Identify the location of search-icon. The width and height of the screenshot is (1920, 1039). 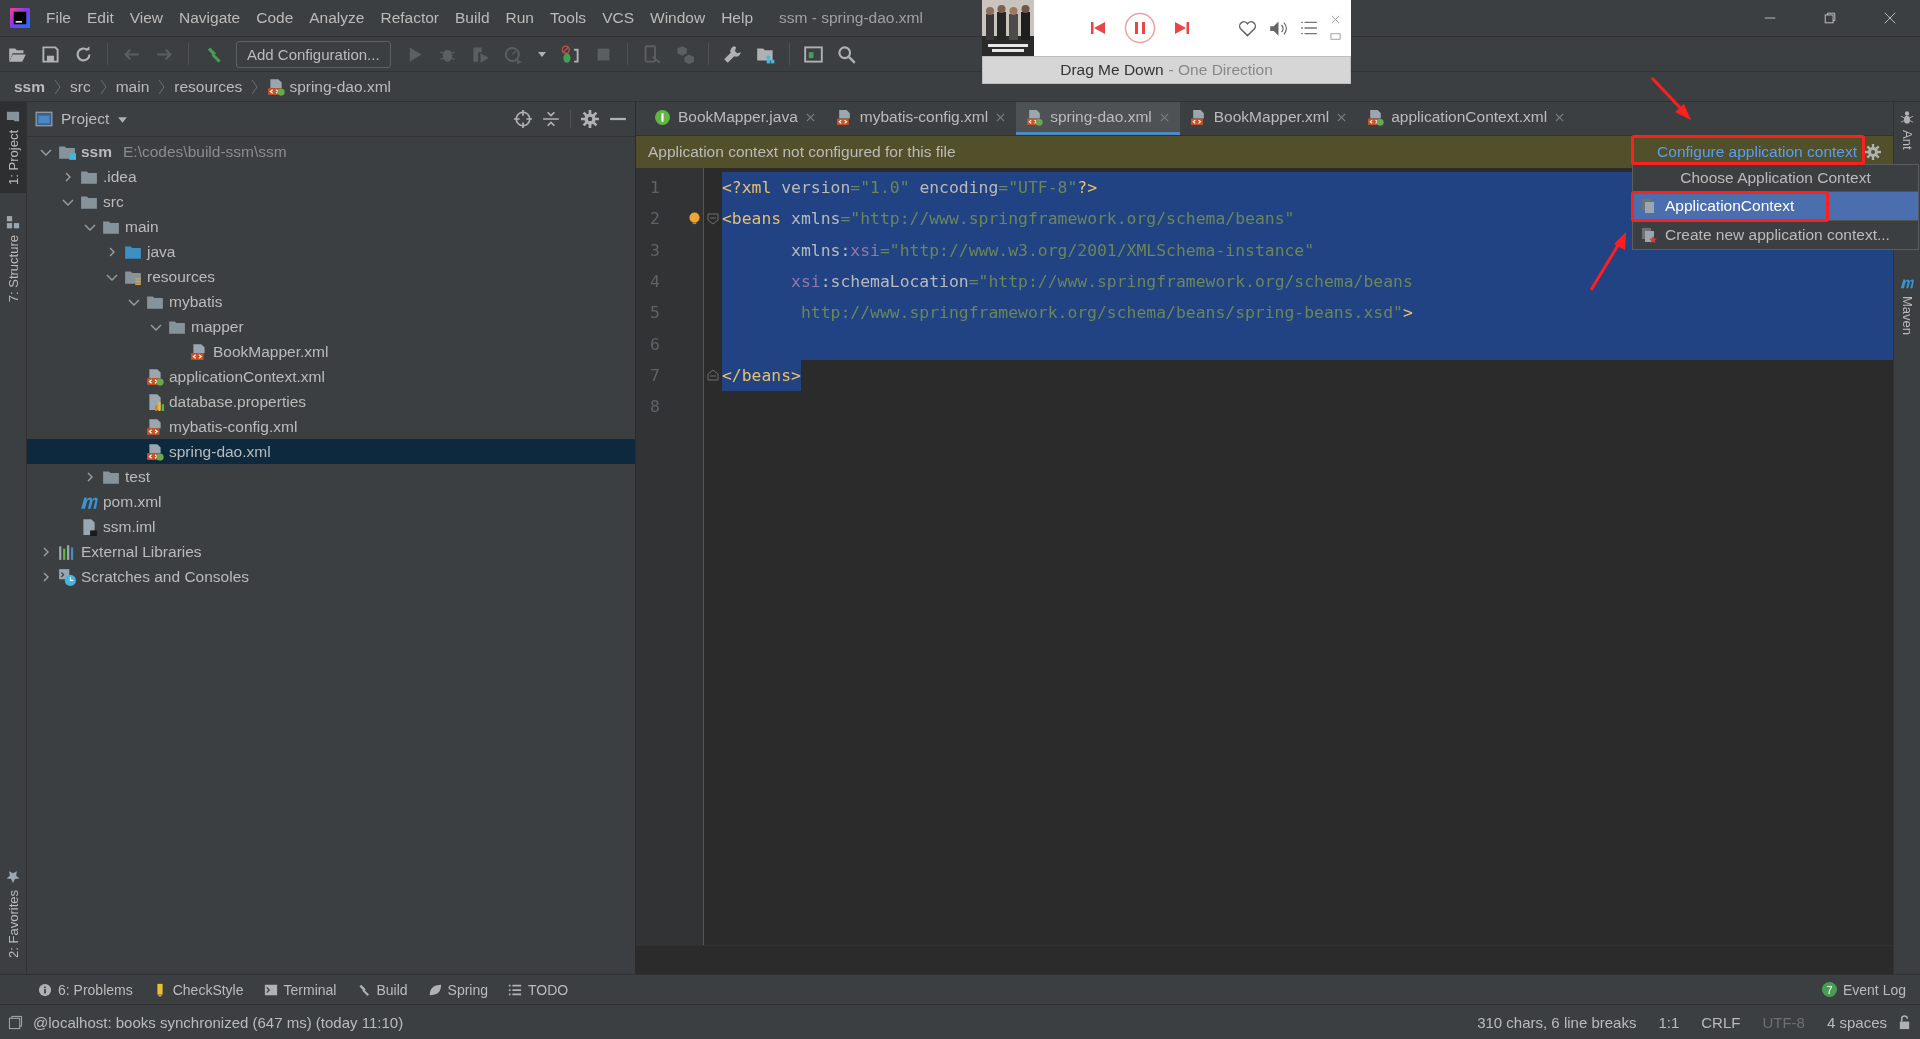
(846, 54).